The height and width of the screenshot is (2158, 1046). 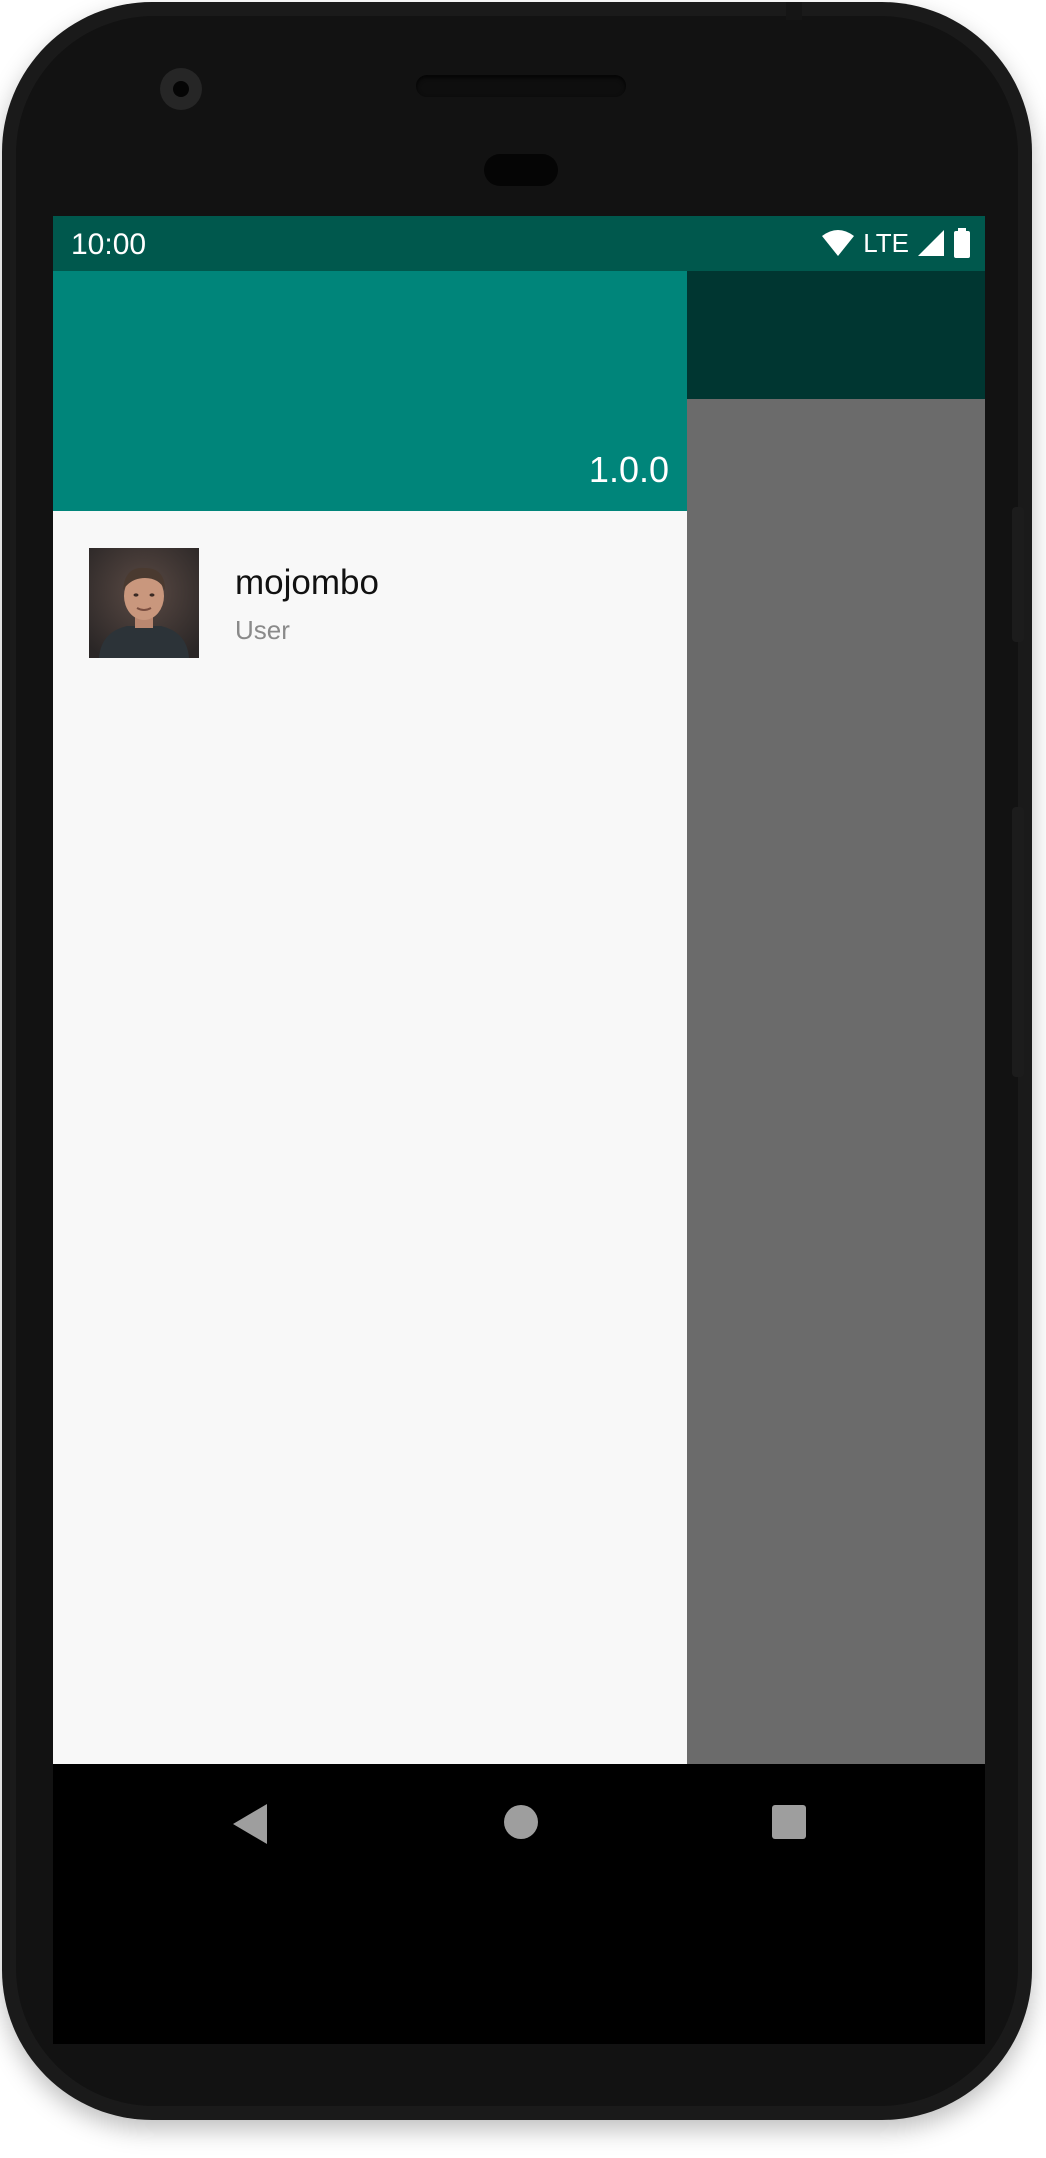 I want to click on recents-icon, so click(x=789, y=1822).